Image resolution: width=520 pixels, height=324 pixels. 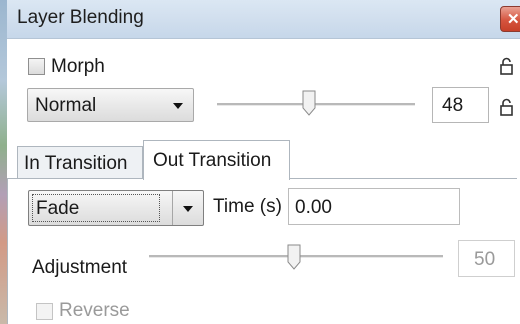 What do you see at coordinates (76, 163) in the screenshot?
I see `tab-label: In Transition` at bounding box center [76, 163].